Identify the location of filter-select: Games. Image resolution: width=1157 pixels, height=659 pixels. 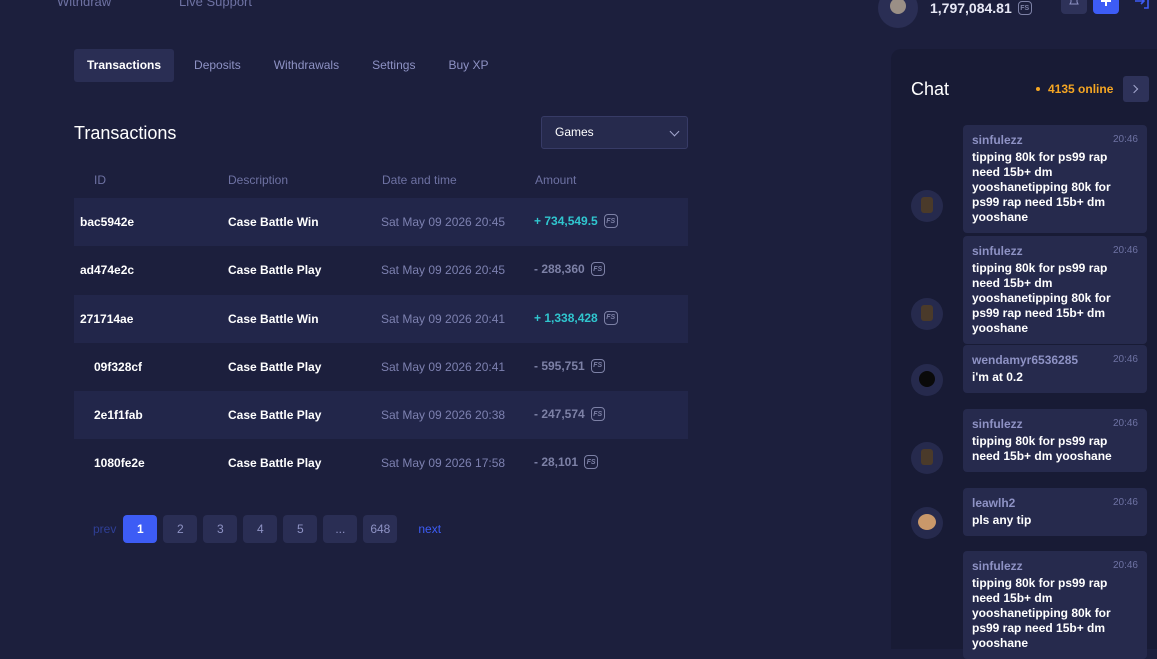
(614, 132).